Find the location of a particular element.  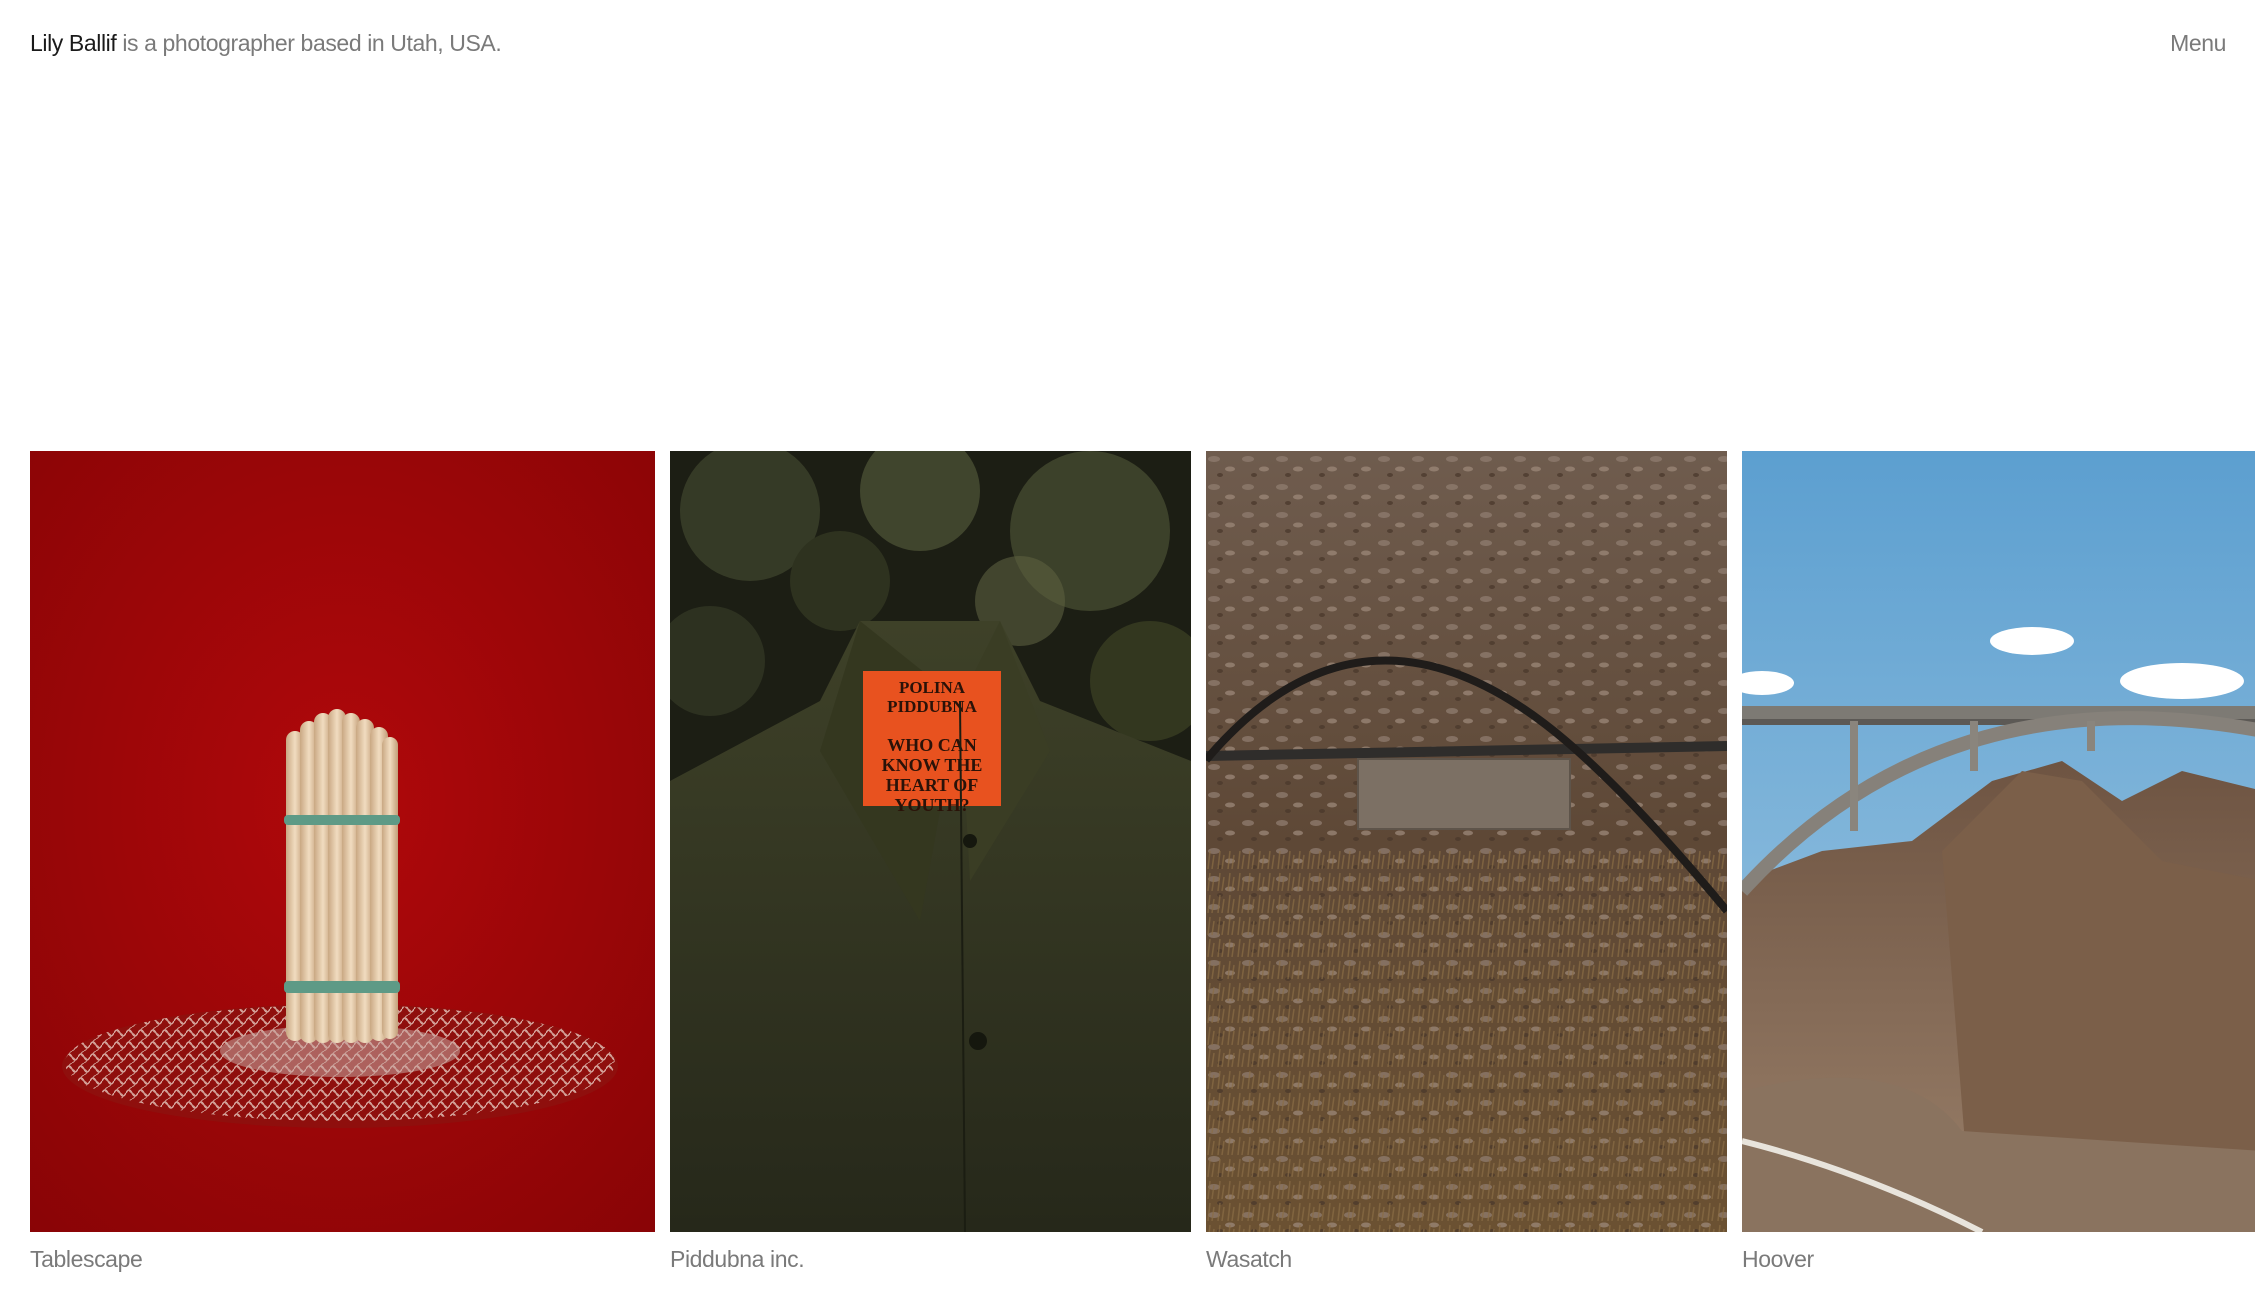

photographer-name-link: Lily Ballif is located at coordinates (73, 43).